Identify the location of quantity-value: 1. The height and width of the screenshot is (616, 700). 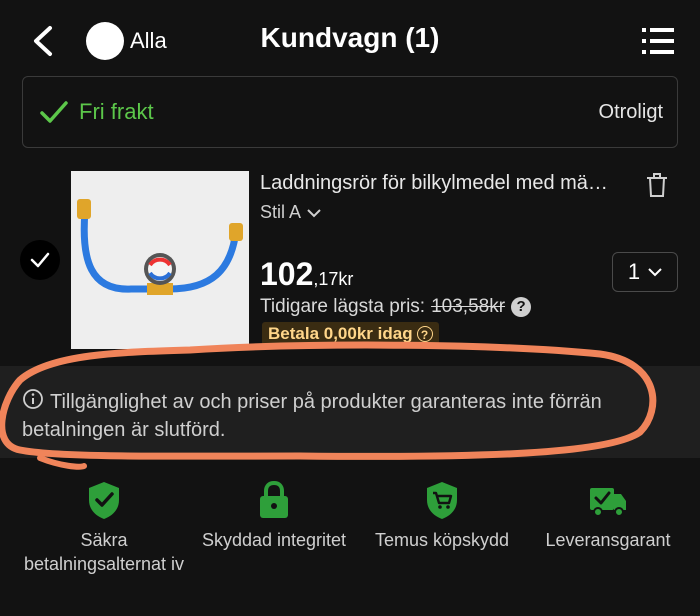
(634, 271).